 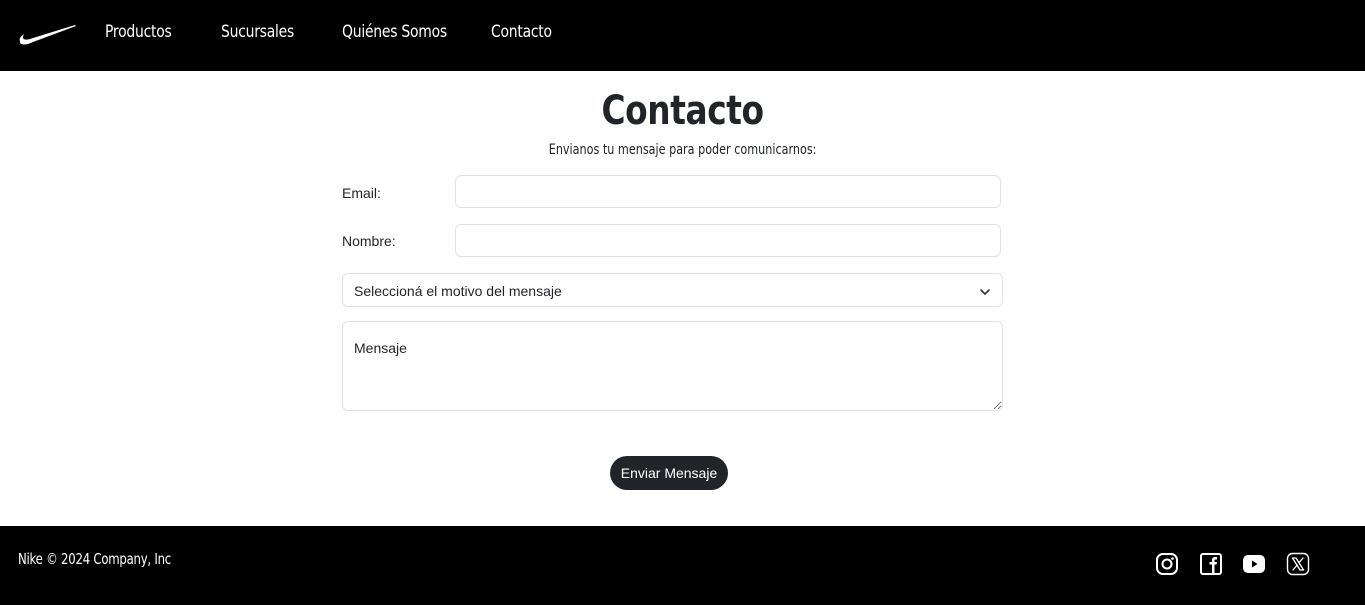 I want to click on x-twitter-icon, so click(x=1298, y=564).